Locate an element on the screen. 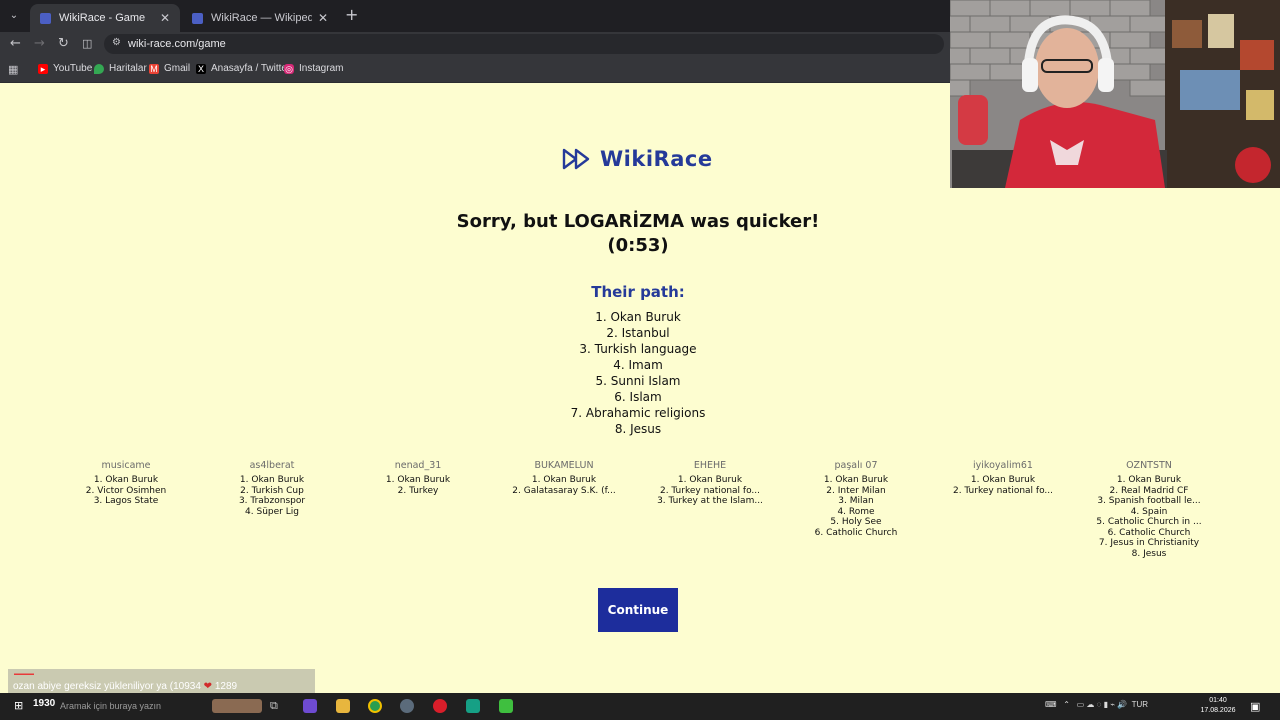  bookmark-twitter: X Anasayfa / Twitter is located at coordinates (243, 68).